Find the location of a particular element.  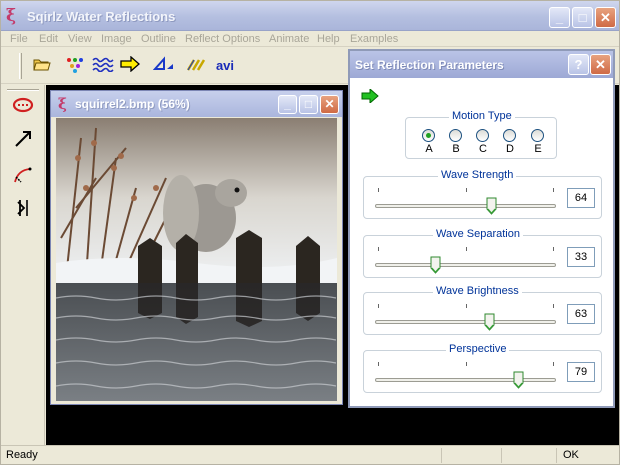

dialog-titlebar: Set Reflection Parameters ? ✕ is located at coordinates (481, 64).